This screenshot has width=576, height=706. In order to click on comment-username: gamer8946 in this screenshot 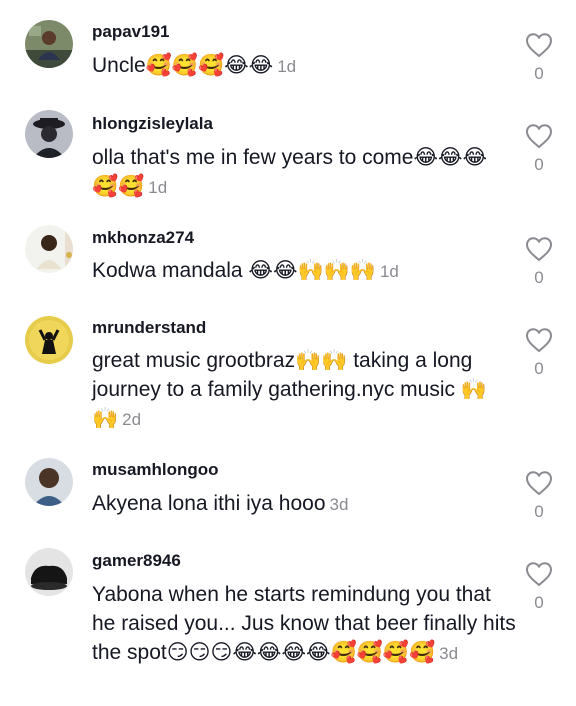, I will do `click(136, 561)`.